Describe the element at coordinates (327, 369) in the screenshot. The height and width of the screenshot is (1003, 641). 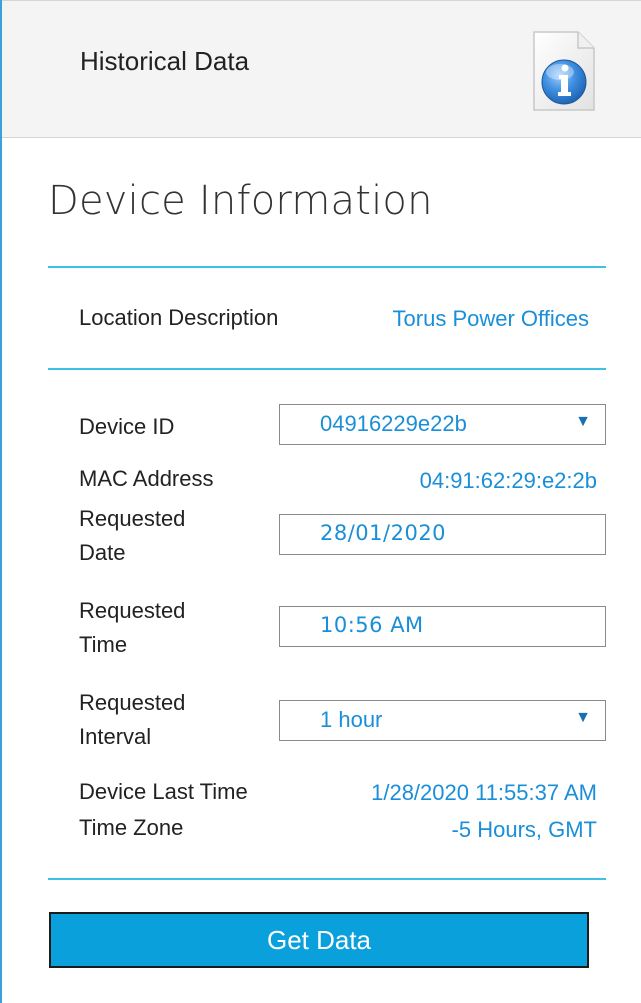
I see `divider-middle` at that location.